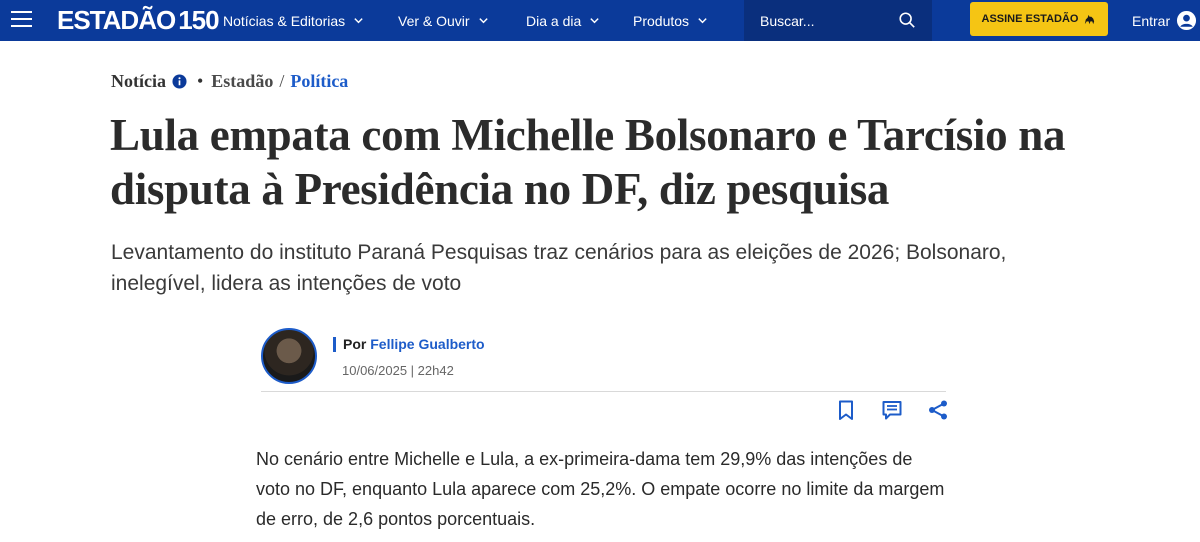 This screenshot has width=1200, height=542. Describe the element at coordinates (1151, 20) in the screenshot. I see `login-label: Entrar` at that location.